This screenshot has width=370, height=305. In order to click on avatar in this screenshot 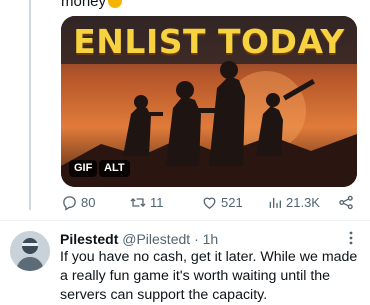, I will do `click(30, 251)`.